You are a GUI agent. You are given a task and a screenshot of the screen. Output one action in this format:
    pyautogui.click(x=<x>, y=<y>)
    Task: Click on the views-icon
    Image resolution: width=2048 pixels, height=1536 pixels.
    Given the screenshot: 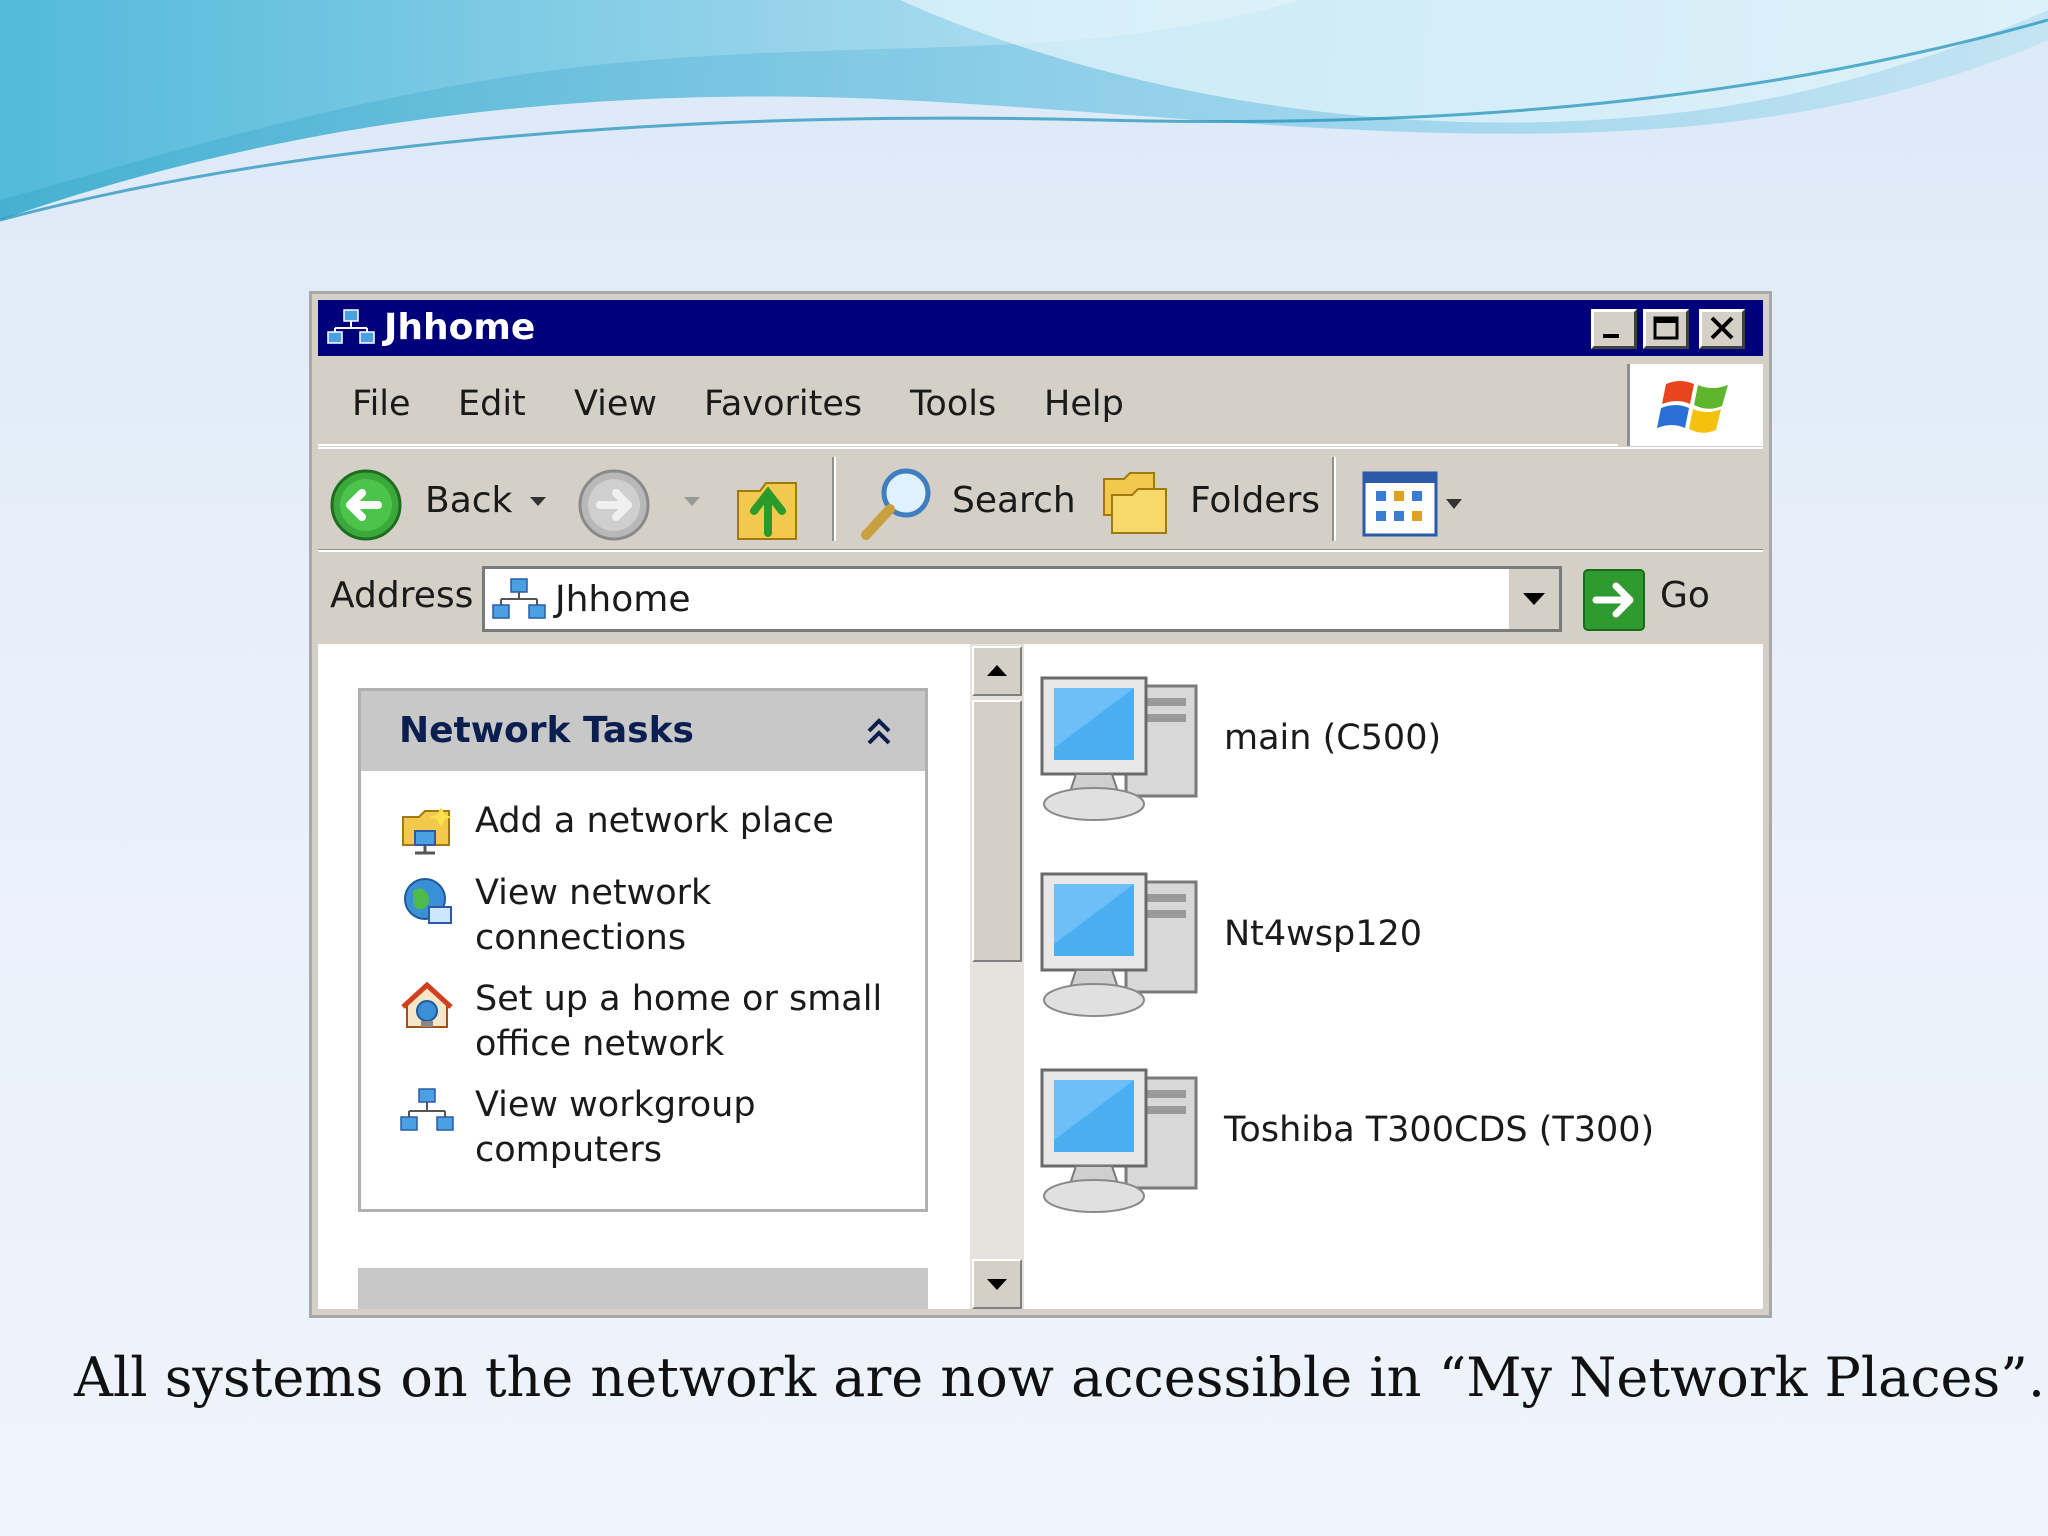 What is the action you would take?
    pyautogui.click(x=1417, y=504)
    